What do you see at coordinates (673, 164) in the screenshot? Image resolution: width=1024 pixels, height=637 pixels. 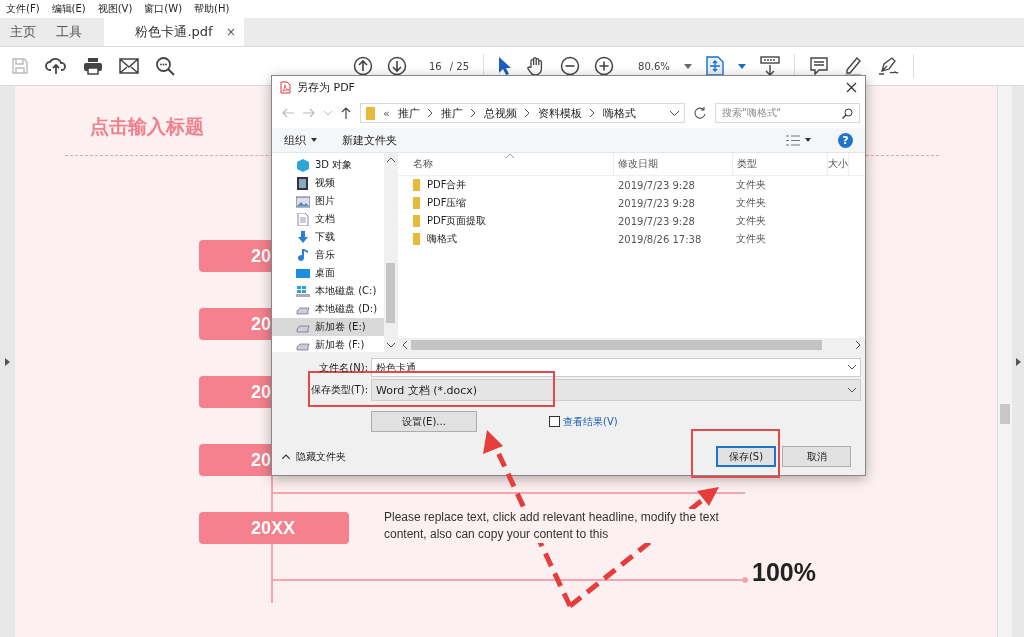 I see `column-header: 修改日期` at bounding box center [673, 164].